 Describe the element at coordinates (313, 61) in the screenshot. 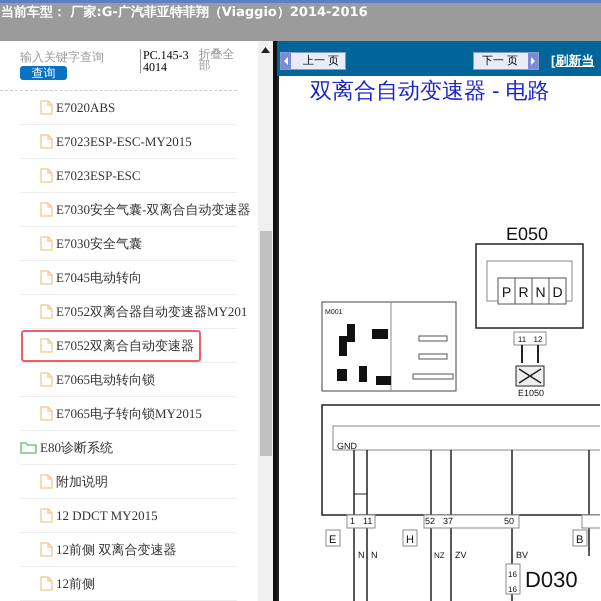

I see `previous-page-button: 上一 页` at that location.